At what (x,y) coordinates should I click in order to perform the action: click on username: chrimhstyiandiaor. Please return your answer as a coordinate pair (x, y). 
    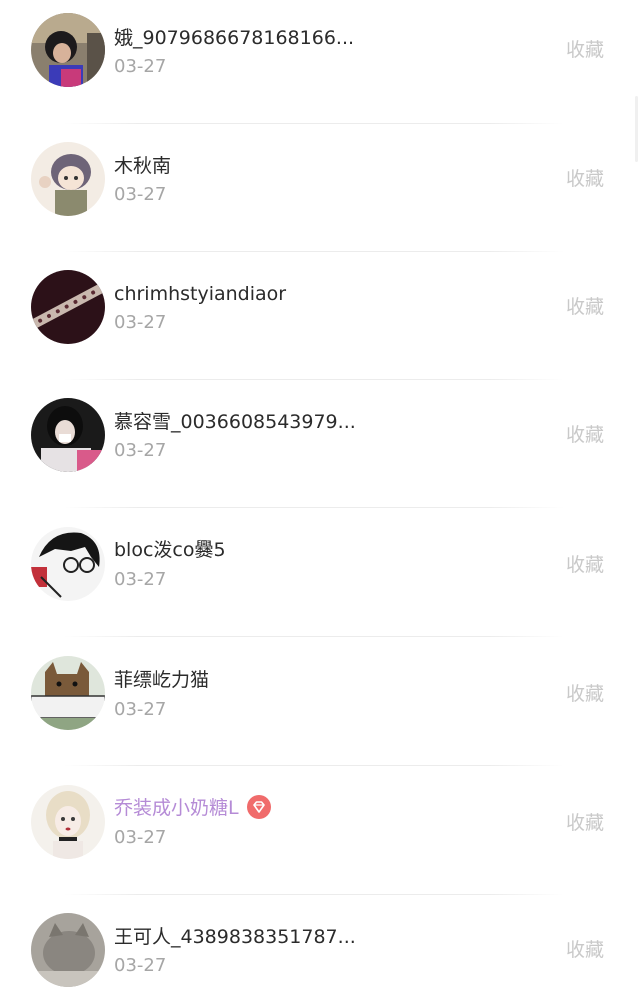
    Looking at the image, I should click on (200, 294).